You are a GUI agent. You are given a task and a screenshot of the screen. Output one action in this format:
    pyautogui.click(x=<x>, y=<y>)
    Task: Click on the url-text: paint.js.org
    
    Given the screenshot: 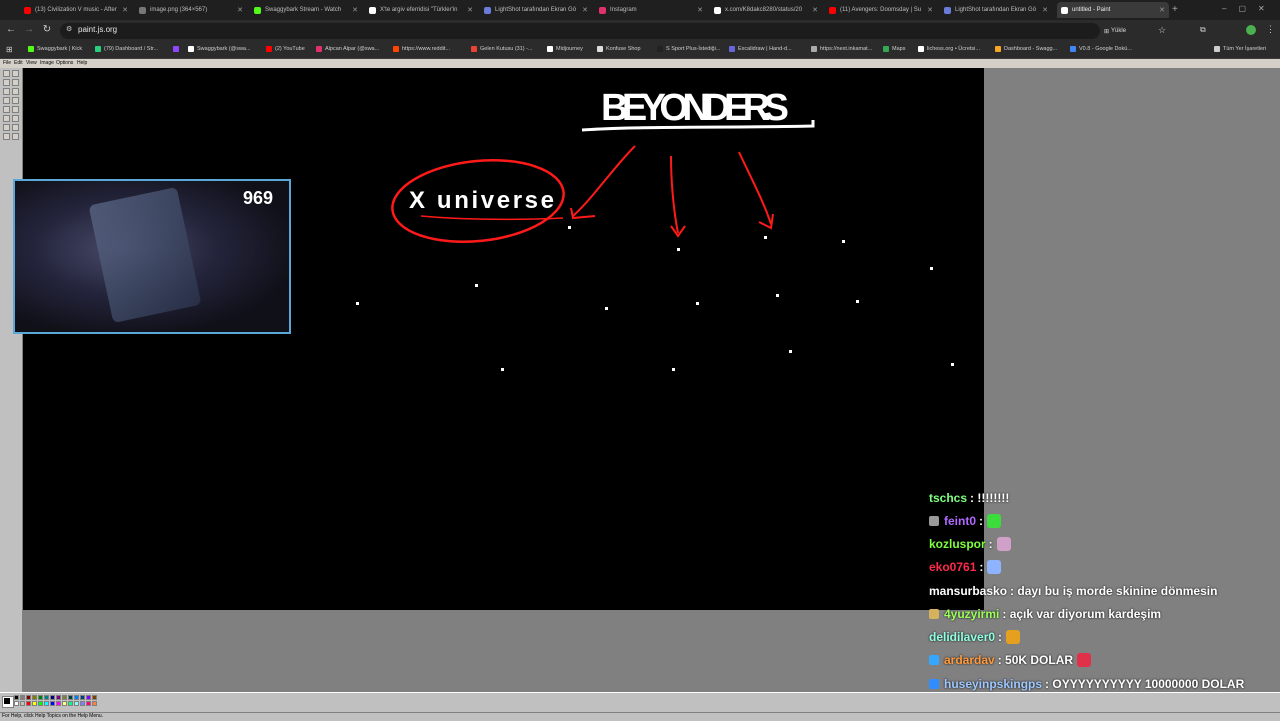 What is the action you would take?
    pyautogui.click(x=97, y=29)
    